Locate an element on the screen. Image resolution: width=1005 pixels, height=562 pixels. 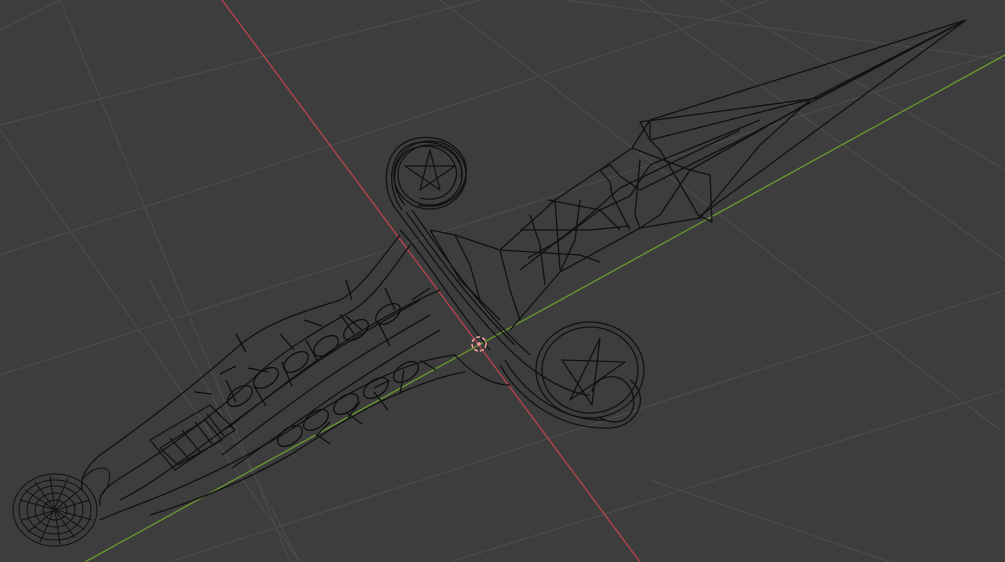
pommel-wireframe is located at coordinates (61, 507).